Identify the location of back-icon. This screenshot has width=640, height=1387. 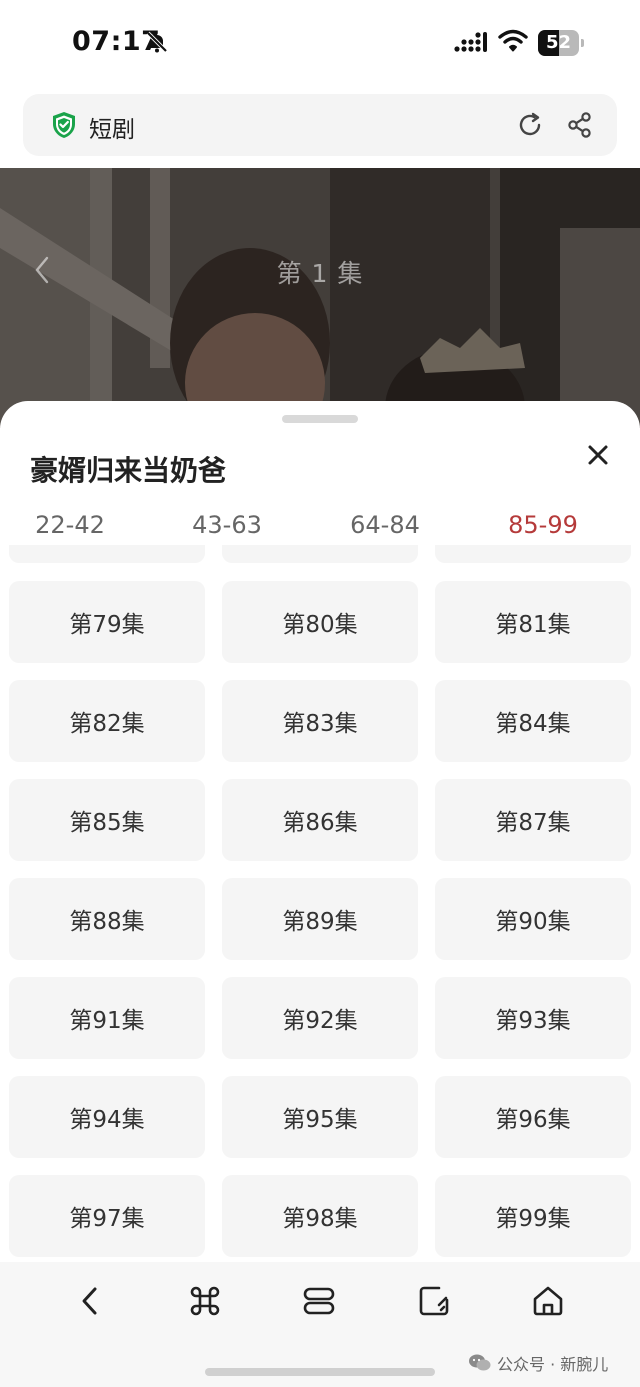
(91, 1301).